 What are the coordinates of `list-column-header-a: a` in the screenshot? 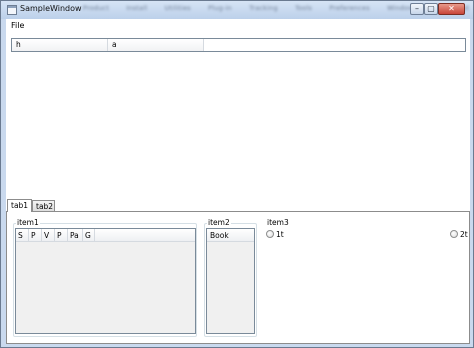 It's located at (156, 45).